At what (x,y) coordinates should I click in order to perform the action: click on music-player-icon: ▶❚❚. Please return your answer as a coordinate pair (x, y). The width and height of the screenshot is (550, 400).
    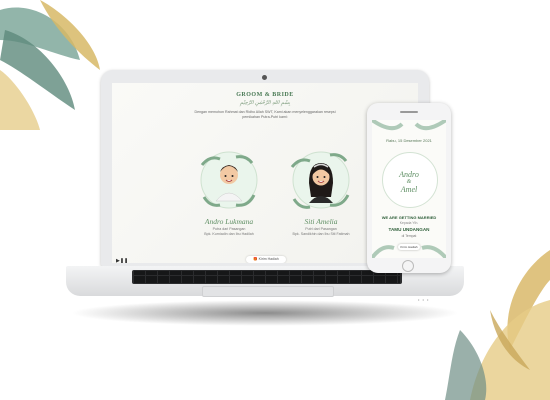
    Looking at the image, I should click on (122, 260).